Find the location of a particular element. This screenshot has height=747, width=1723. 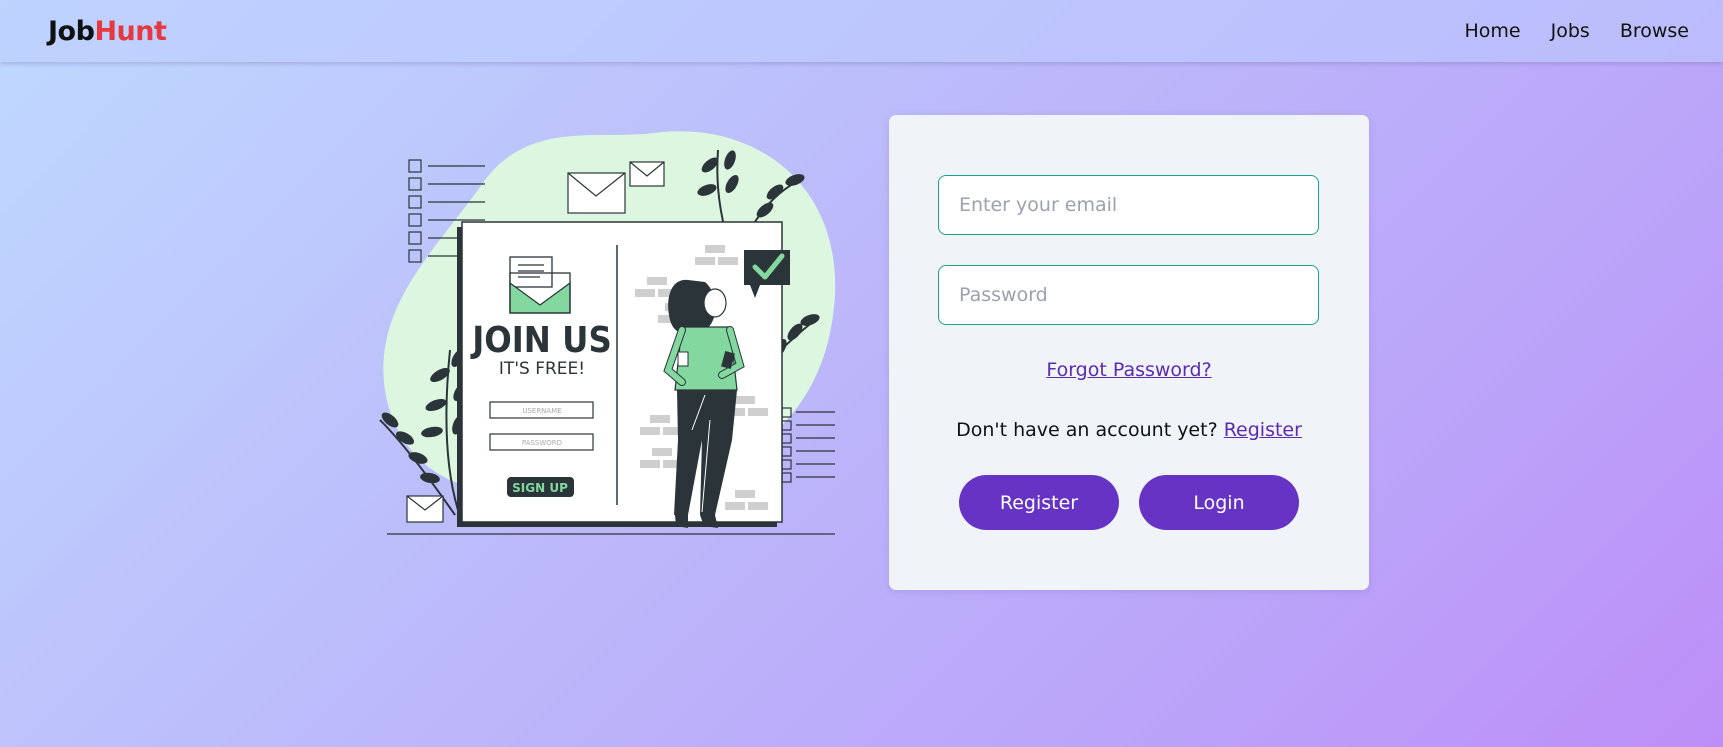

logo: JobHunt is located at coordinates (107, 31).